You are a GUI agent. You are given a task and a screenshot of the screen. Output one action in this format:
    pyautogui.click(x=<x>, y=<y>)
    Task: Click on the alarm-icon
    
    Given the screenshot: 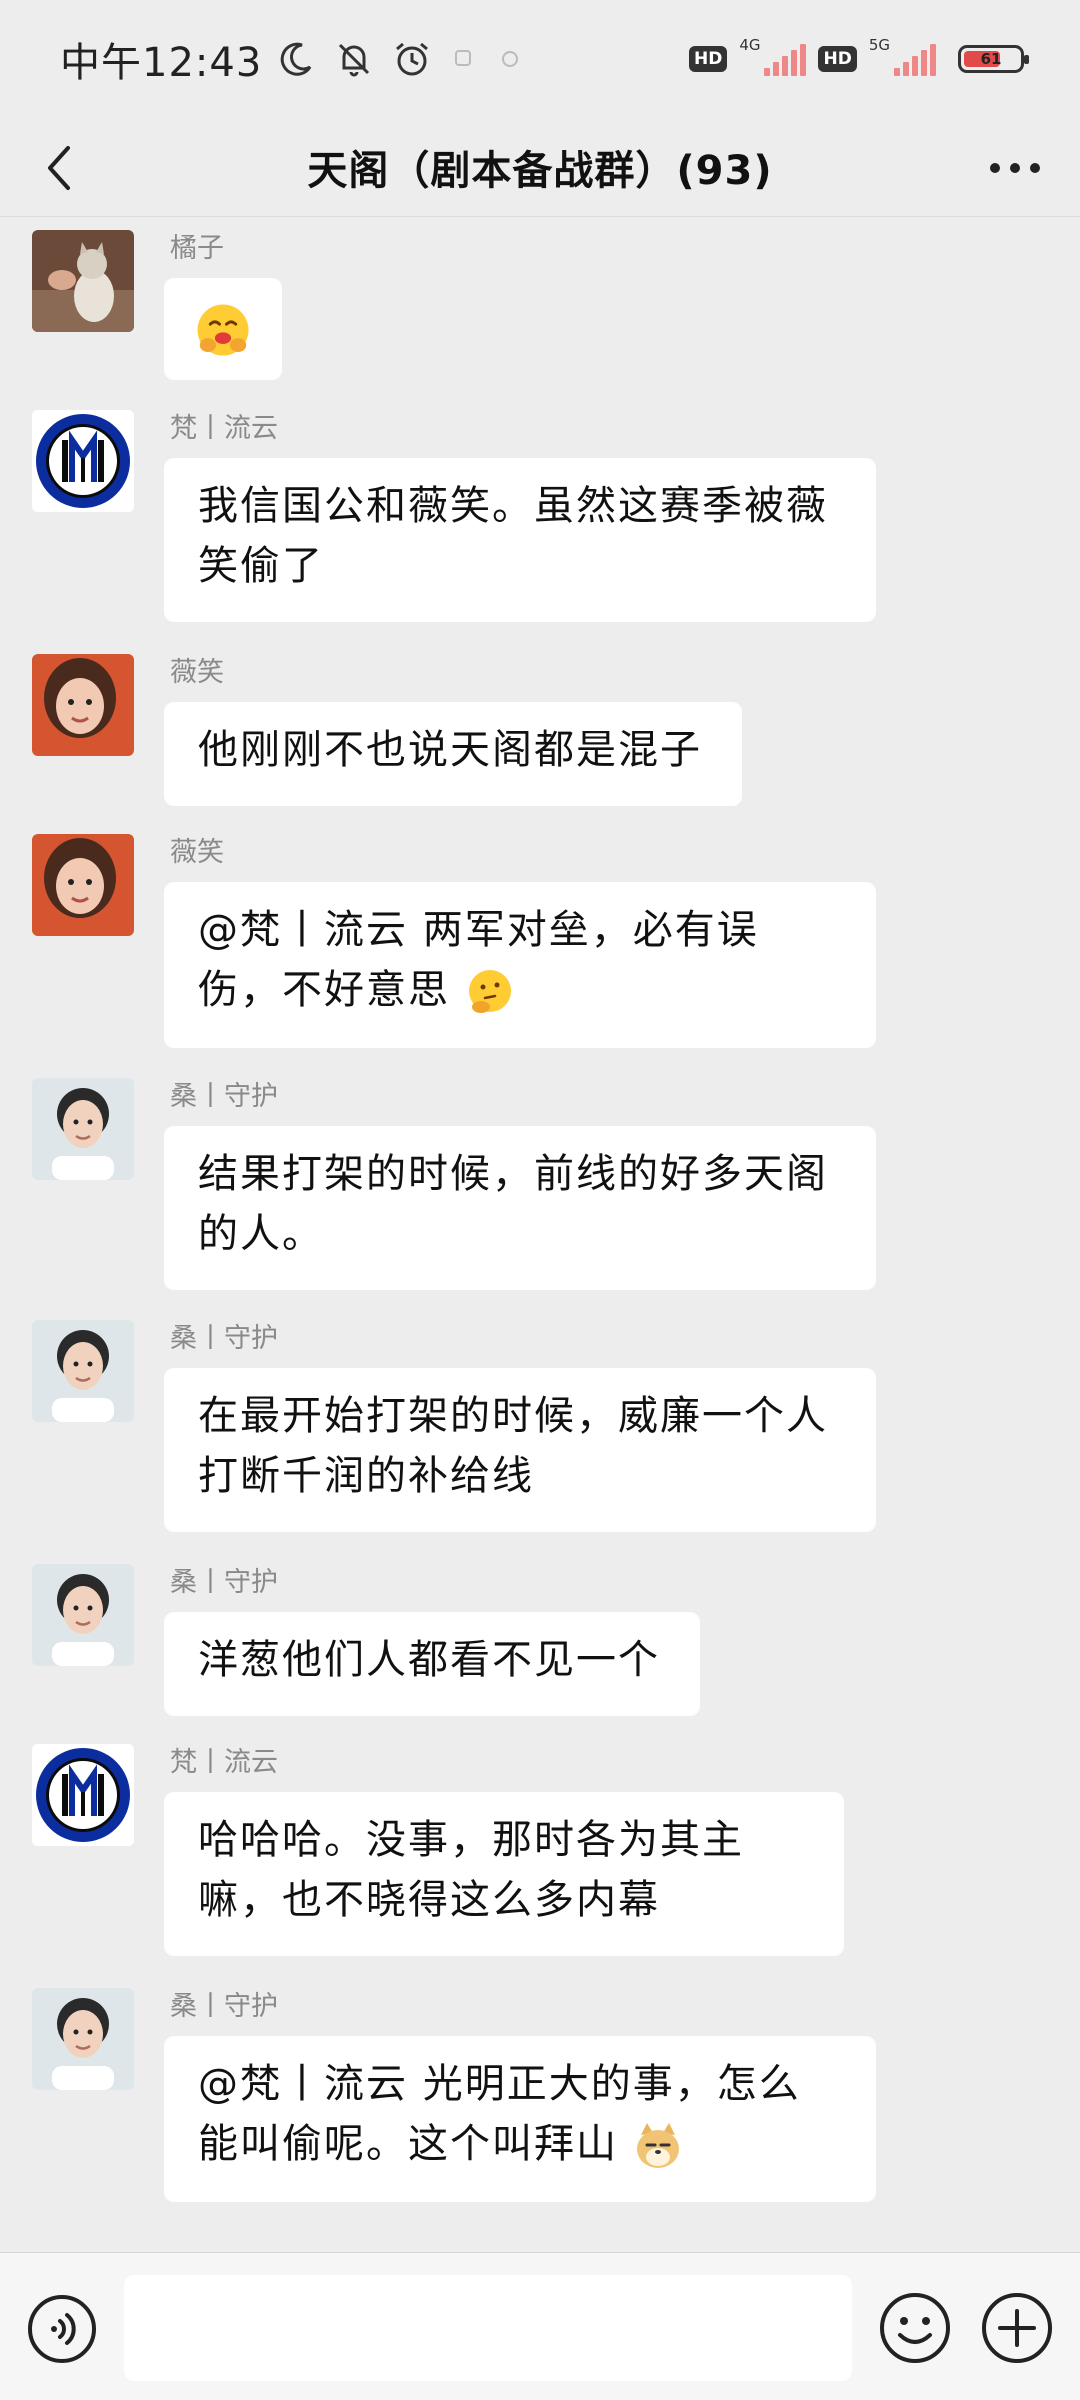 What is the action you would take?
    pyautogui.click(x=412, y=59)
    